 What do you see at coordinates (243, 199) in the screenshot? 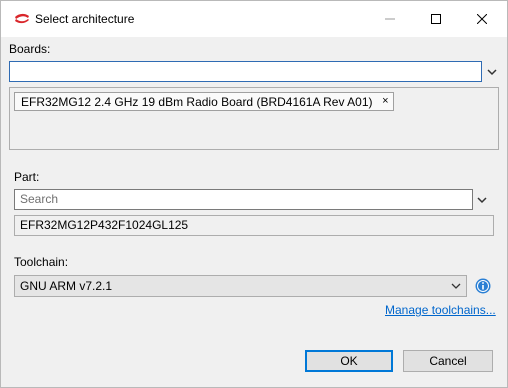
I see `part-search-input: Search` at bounding box center [243, 199].